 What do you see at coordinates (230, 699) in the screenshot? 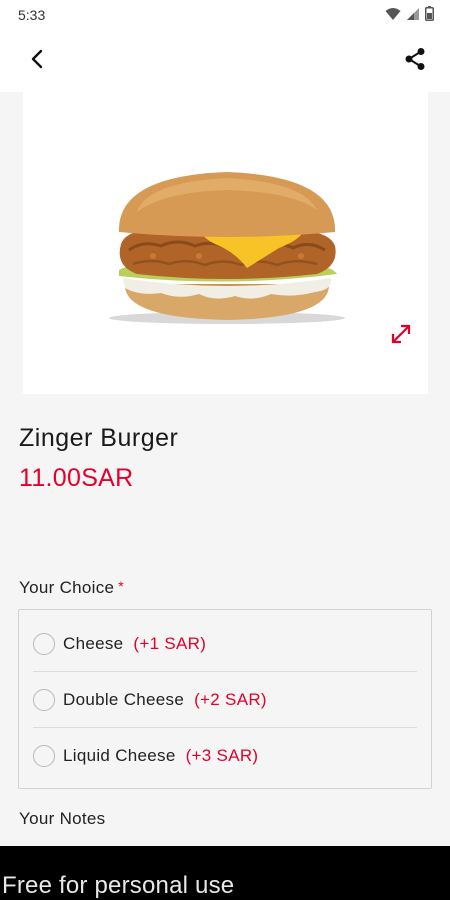
I see `option-price: (+2 SAR)` at bounding box center [230, 699].